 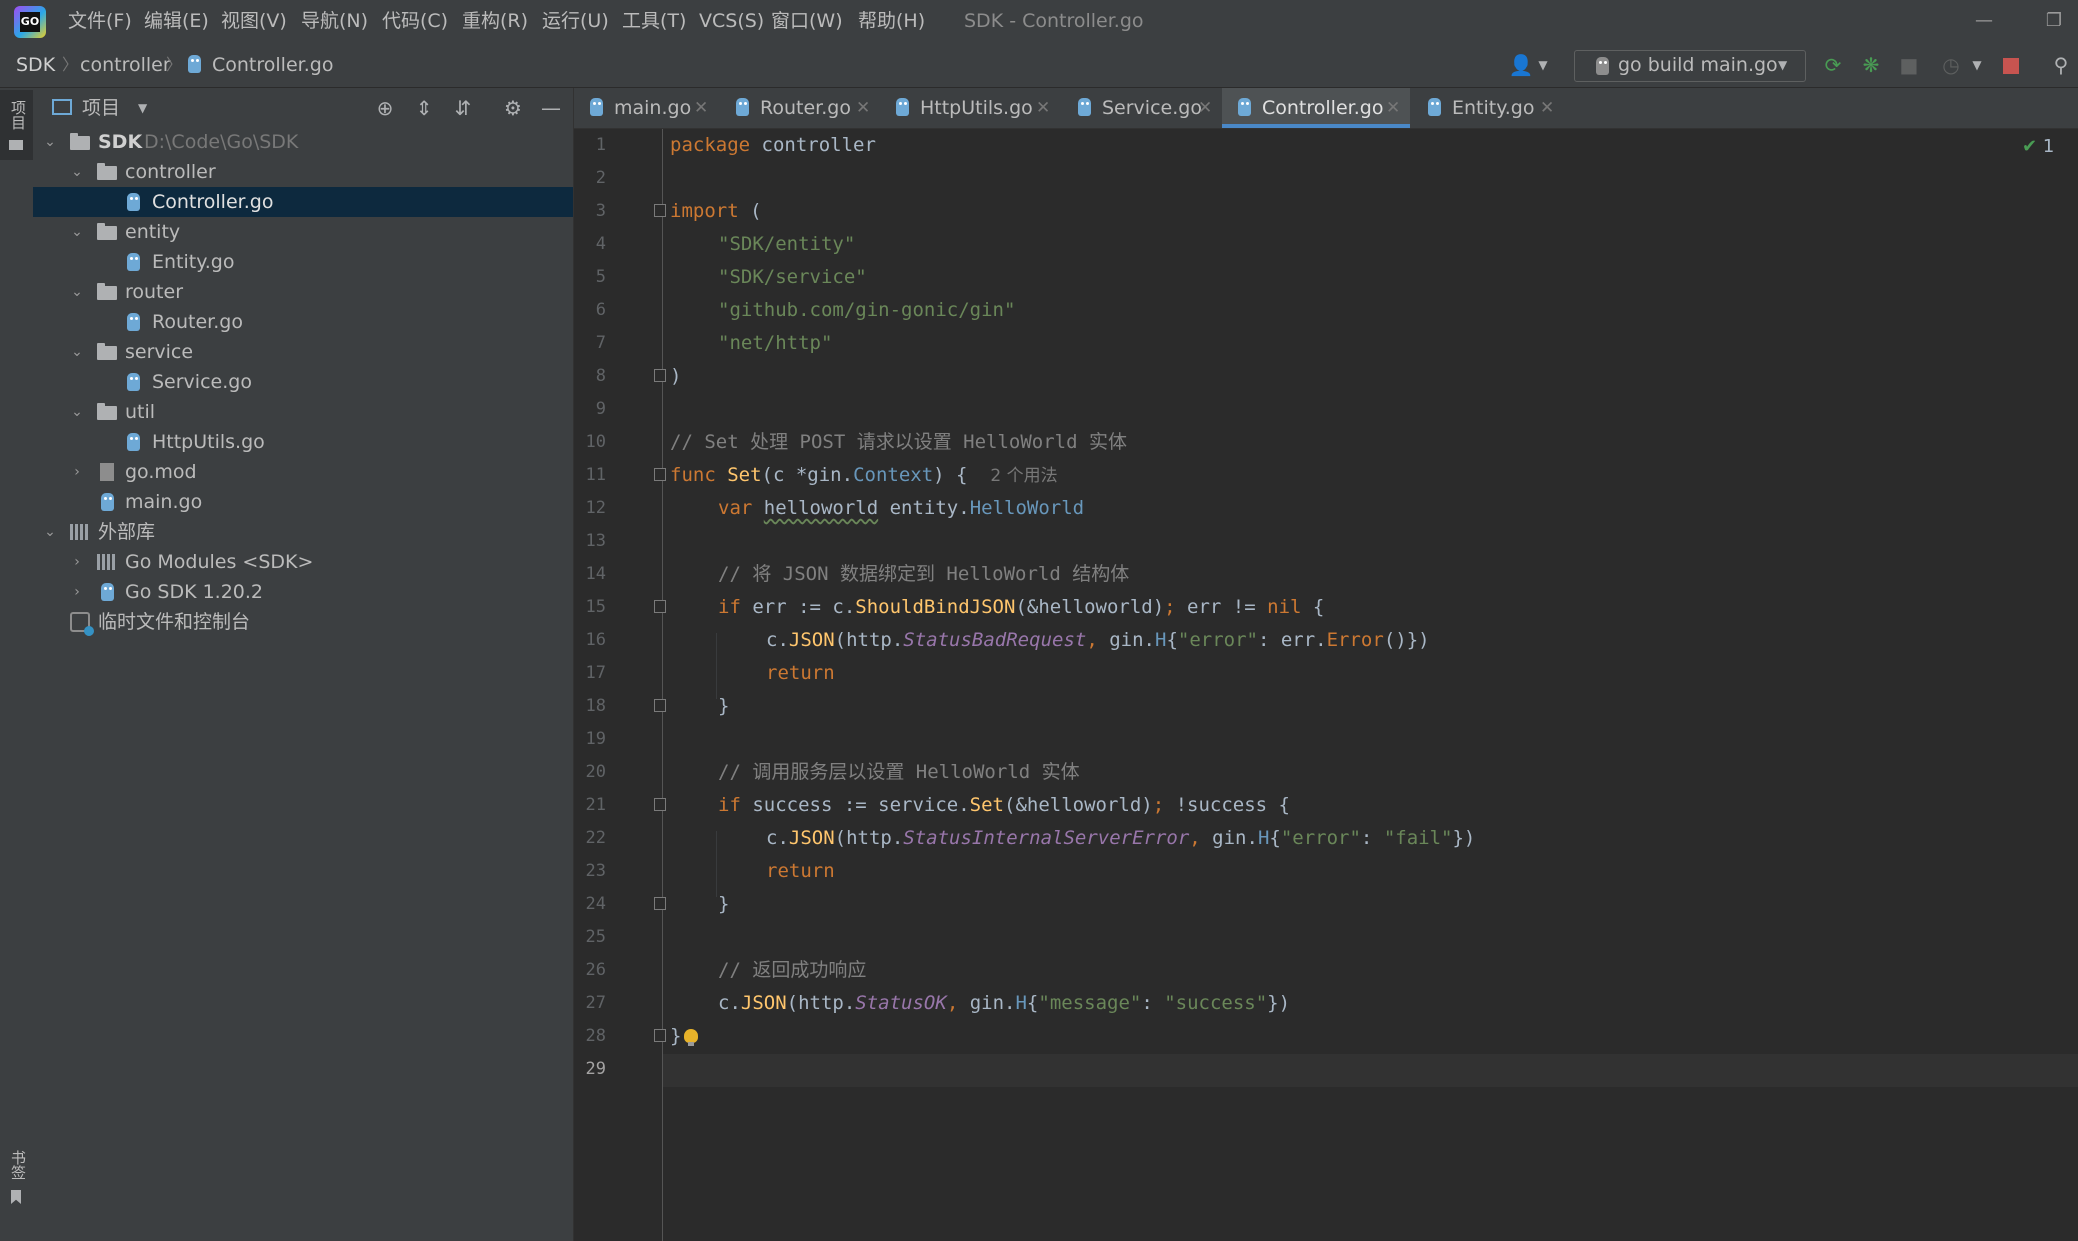 I want to click on code-comment: // 返回成功响应, so click(x=792, y=970).